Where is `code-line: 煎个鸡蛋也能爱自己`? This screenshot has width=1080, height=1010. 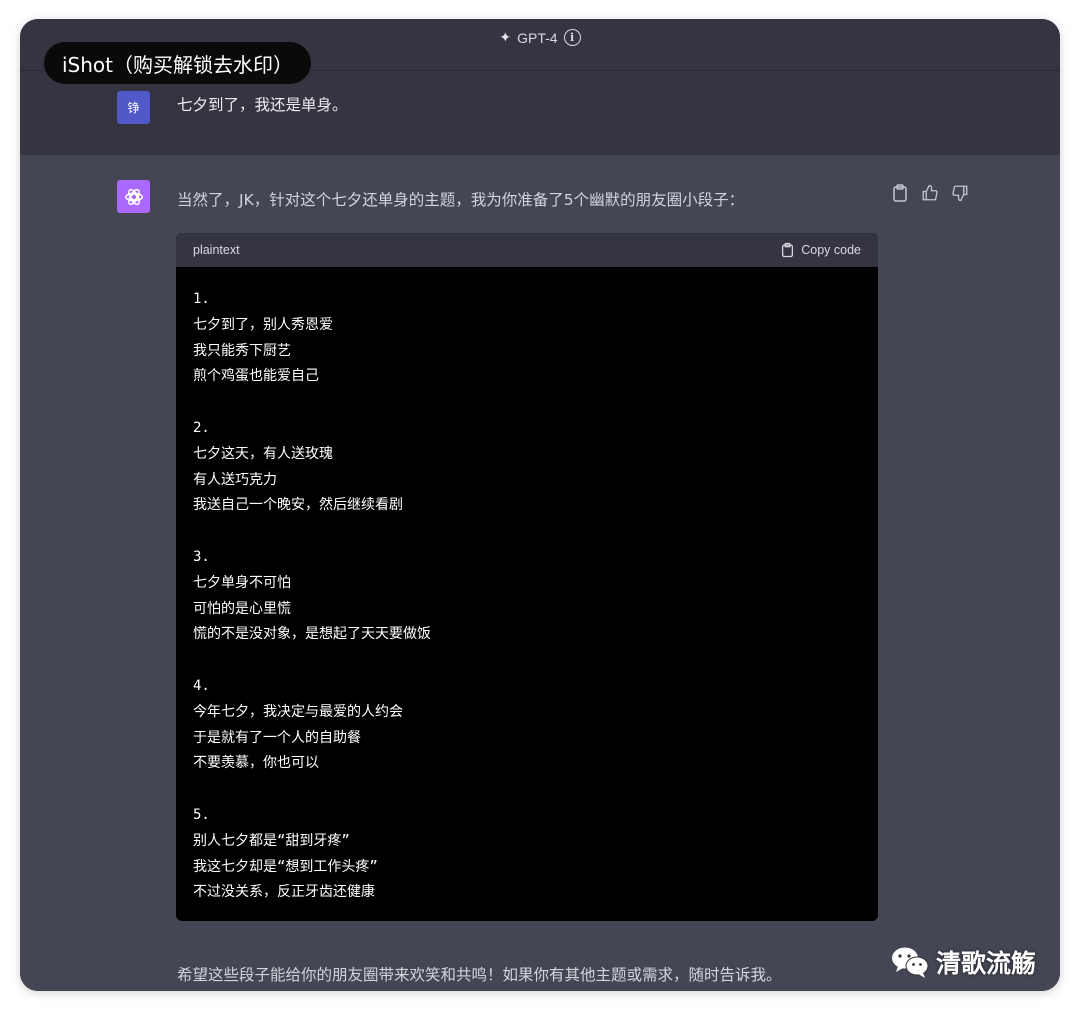 code-line: 煎个鸡蛋也能爱自己 is located at coordinates (256, 376).